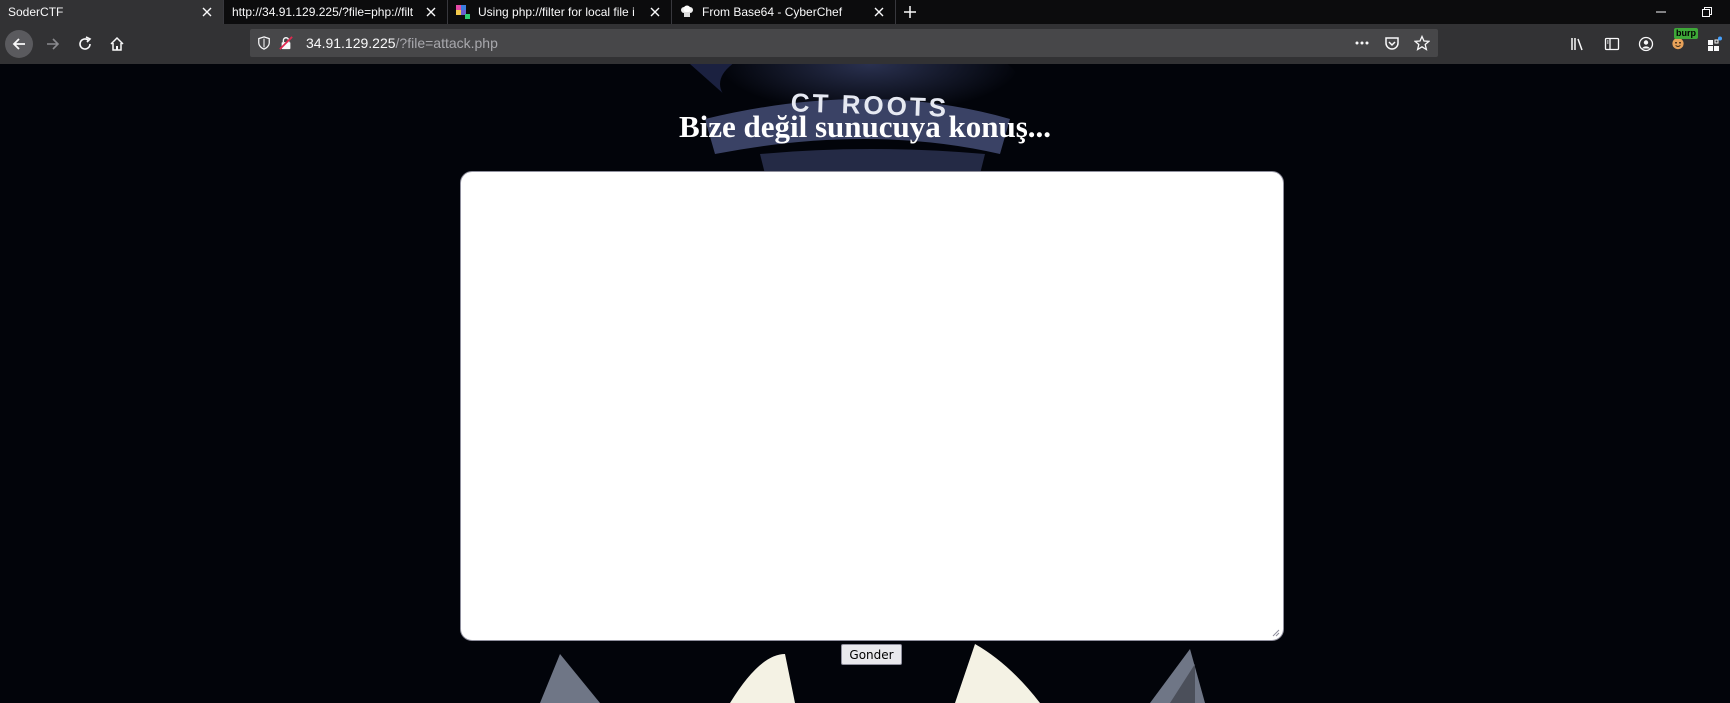 This screenshot has height=703, width=1730. I want to click on submit-button: Gonder, so click(871, 654).